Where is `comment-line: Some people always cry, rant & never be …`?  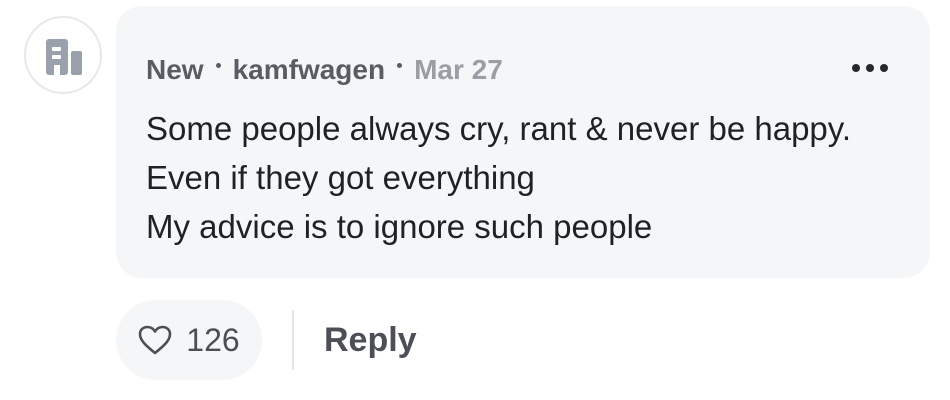 comment-line: Some people always cry, rant & never be … is located at coordinates (498, 128).